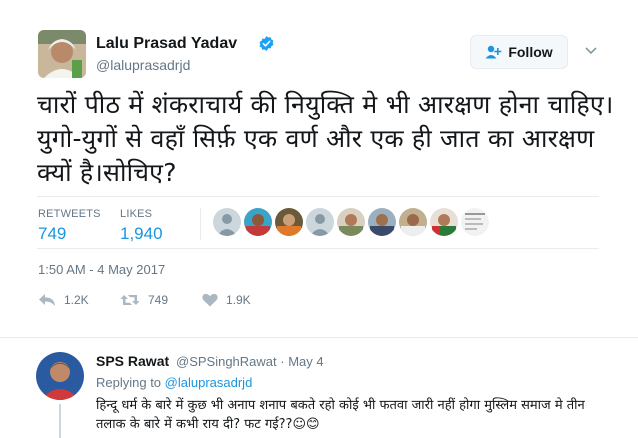  What do you see at coordinates (158, 300) in the screenshot?
I see `retweet-count: 749` at bounding box center [158, 300].